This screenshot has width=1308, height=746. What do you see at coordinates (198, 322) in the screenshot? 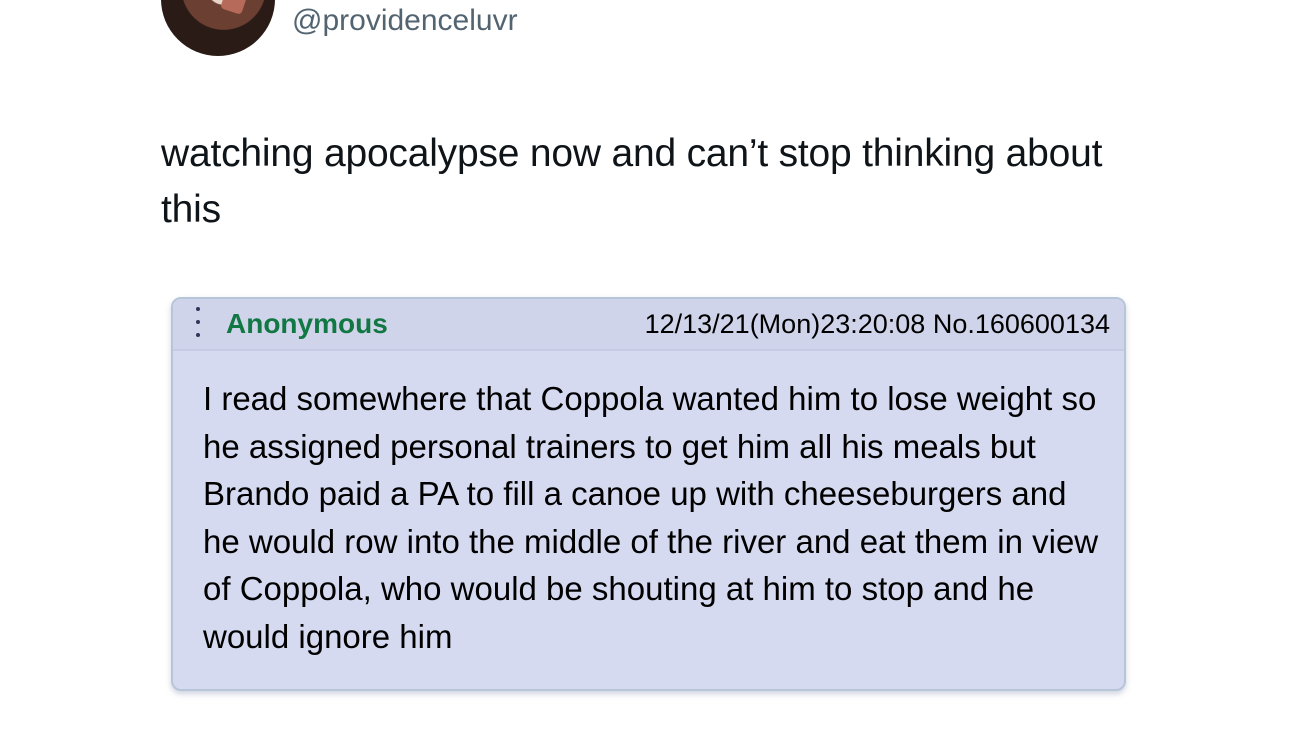
I see `vertical-dots-icon` at bounding box center [198, 322].